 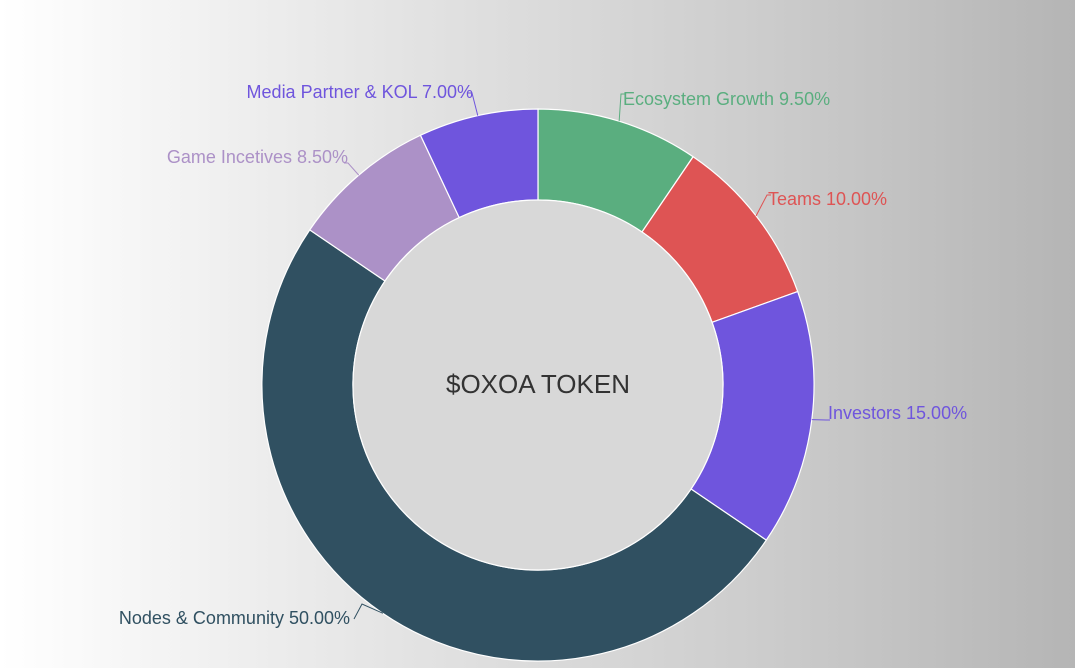 What do you see at coordinates (827, 199) in the screenshot?
I see `slice-label: Teams 10.00%` at bounding box center [827, 199].